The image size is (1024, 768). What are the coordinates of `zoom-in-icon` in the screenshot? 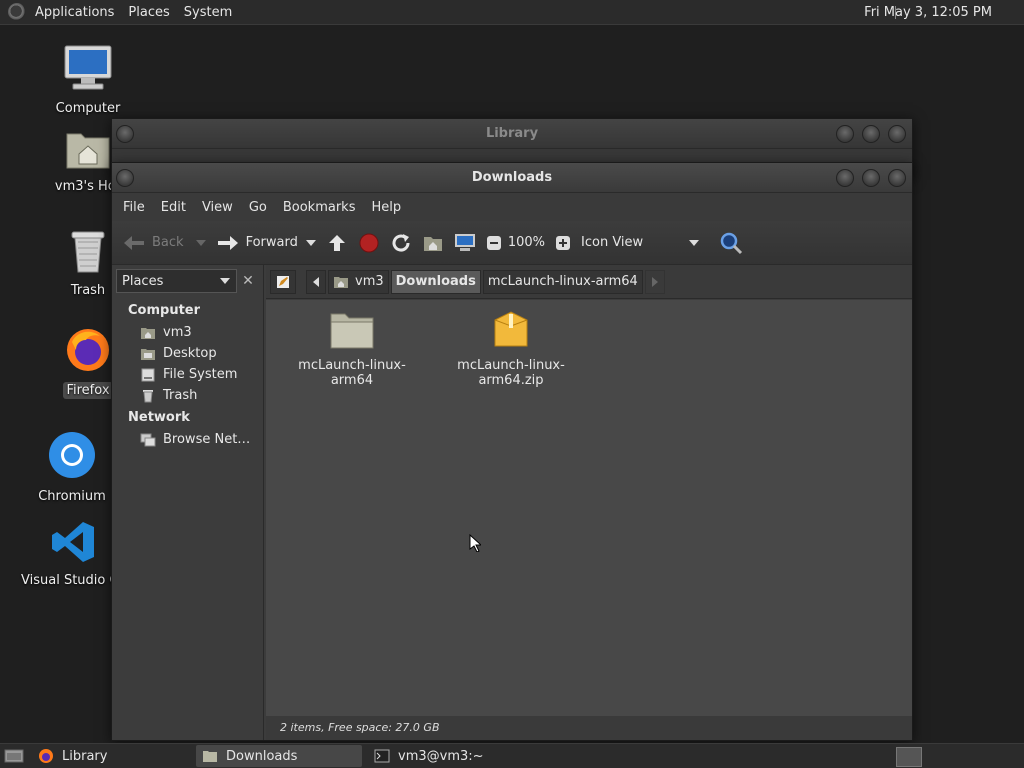 It's located at (563, 242).